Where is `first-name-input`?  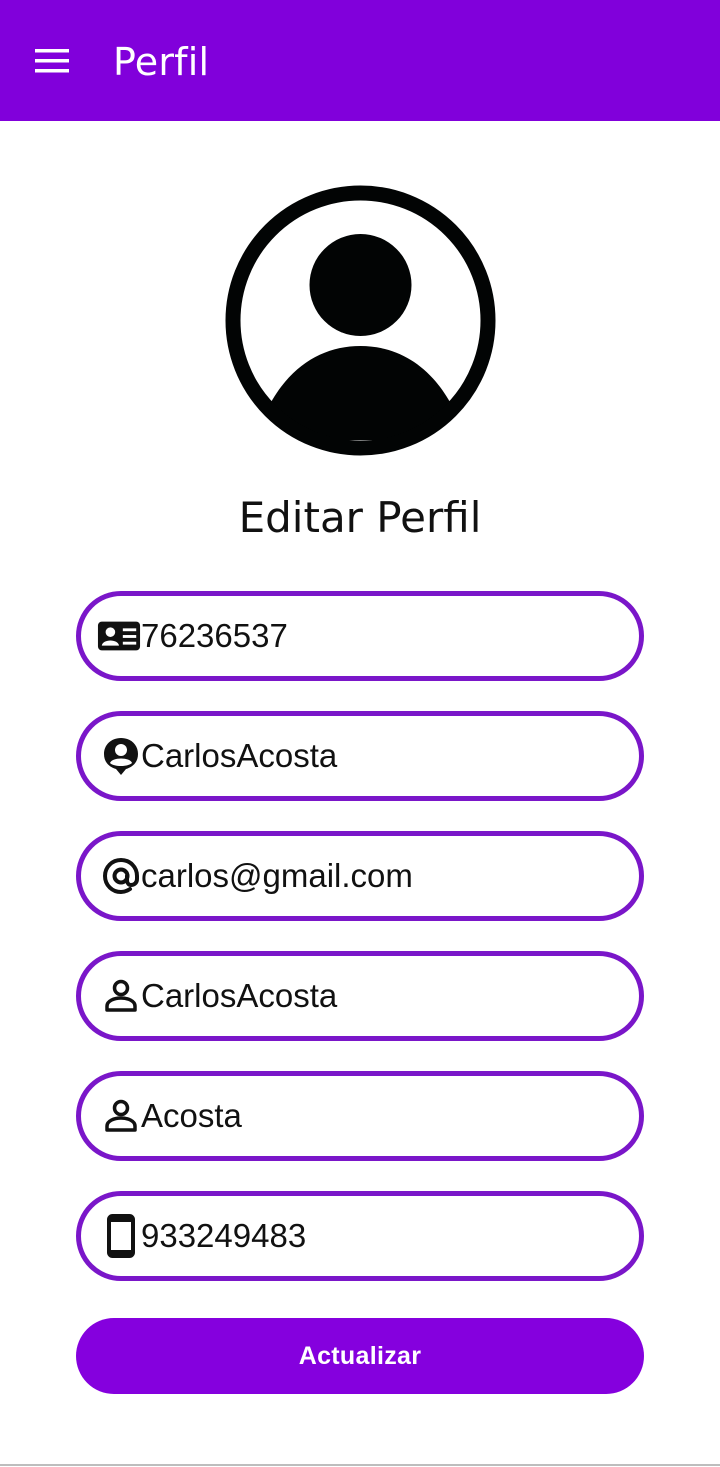
first-name-input is located at coordinates (386, 996).